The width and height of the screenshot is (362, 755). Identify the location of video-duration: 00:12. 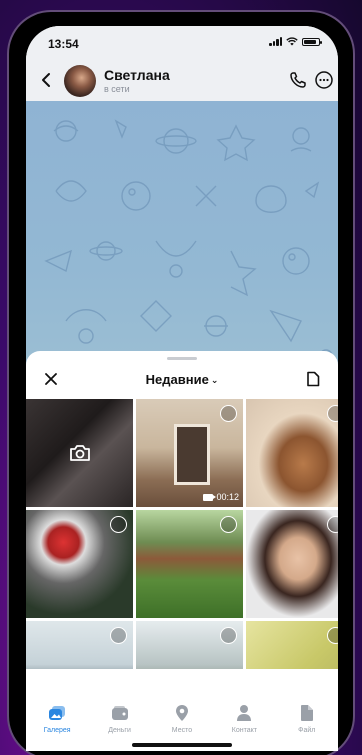
(227, 497).